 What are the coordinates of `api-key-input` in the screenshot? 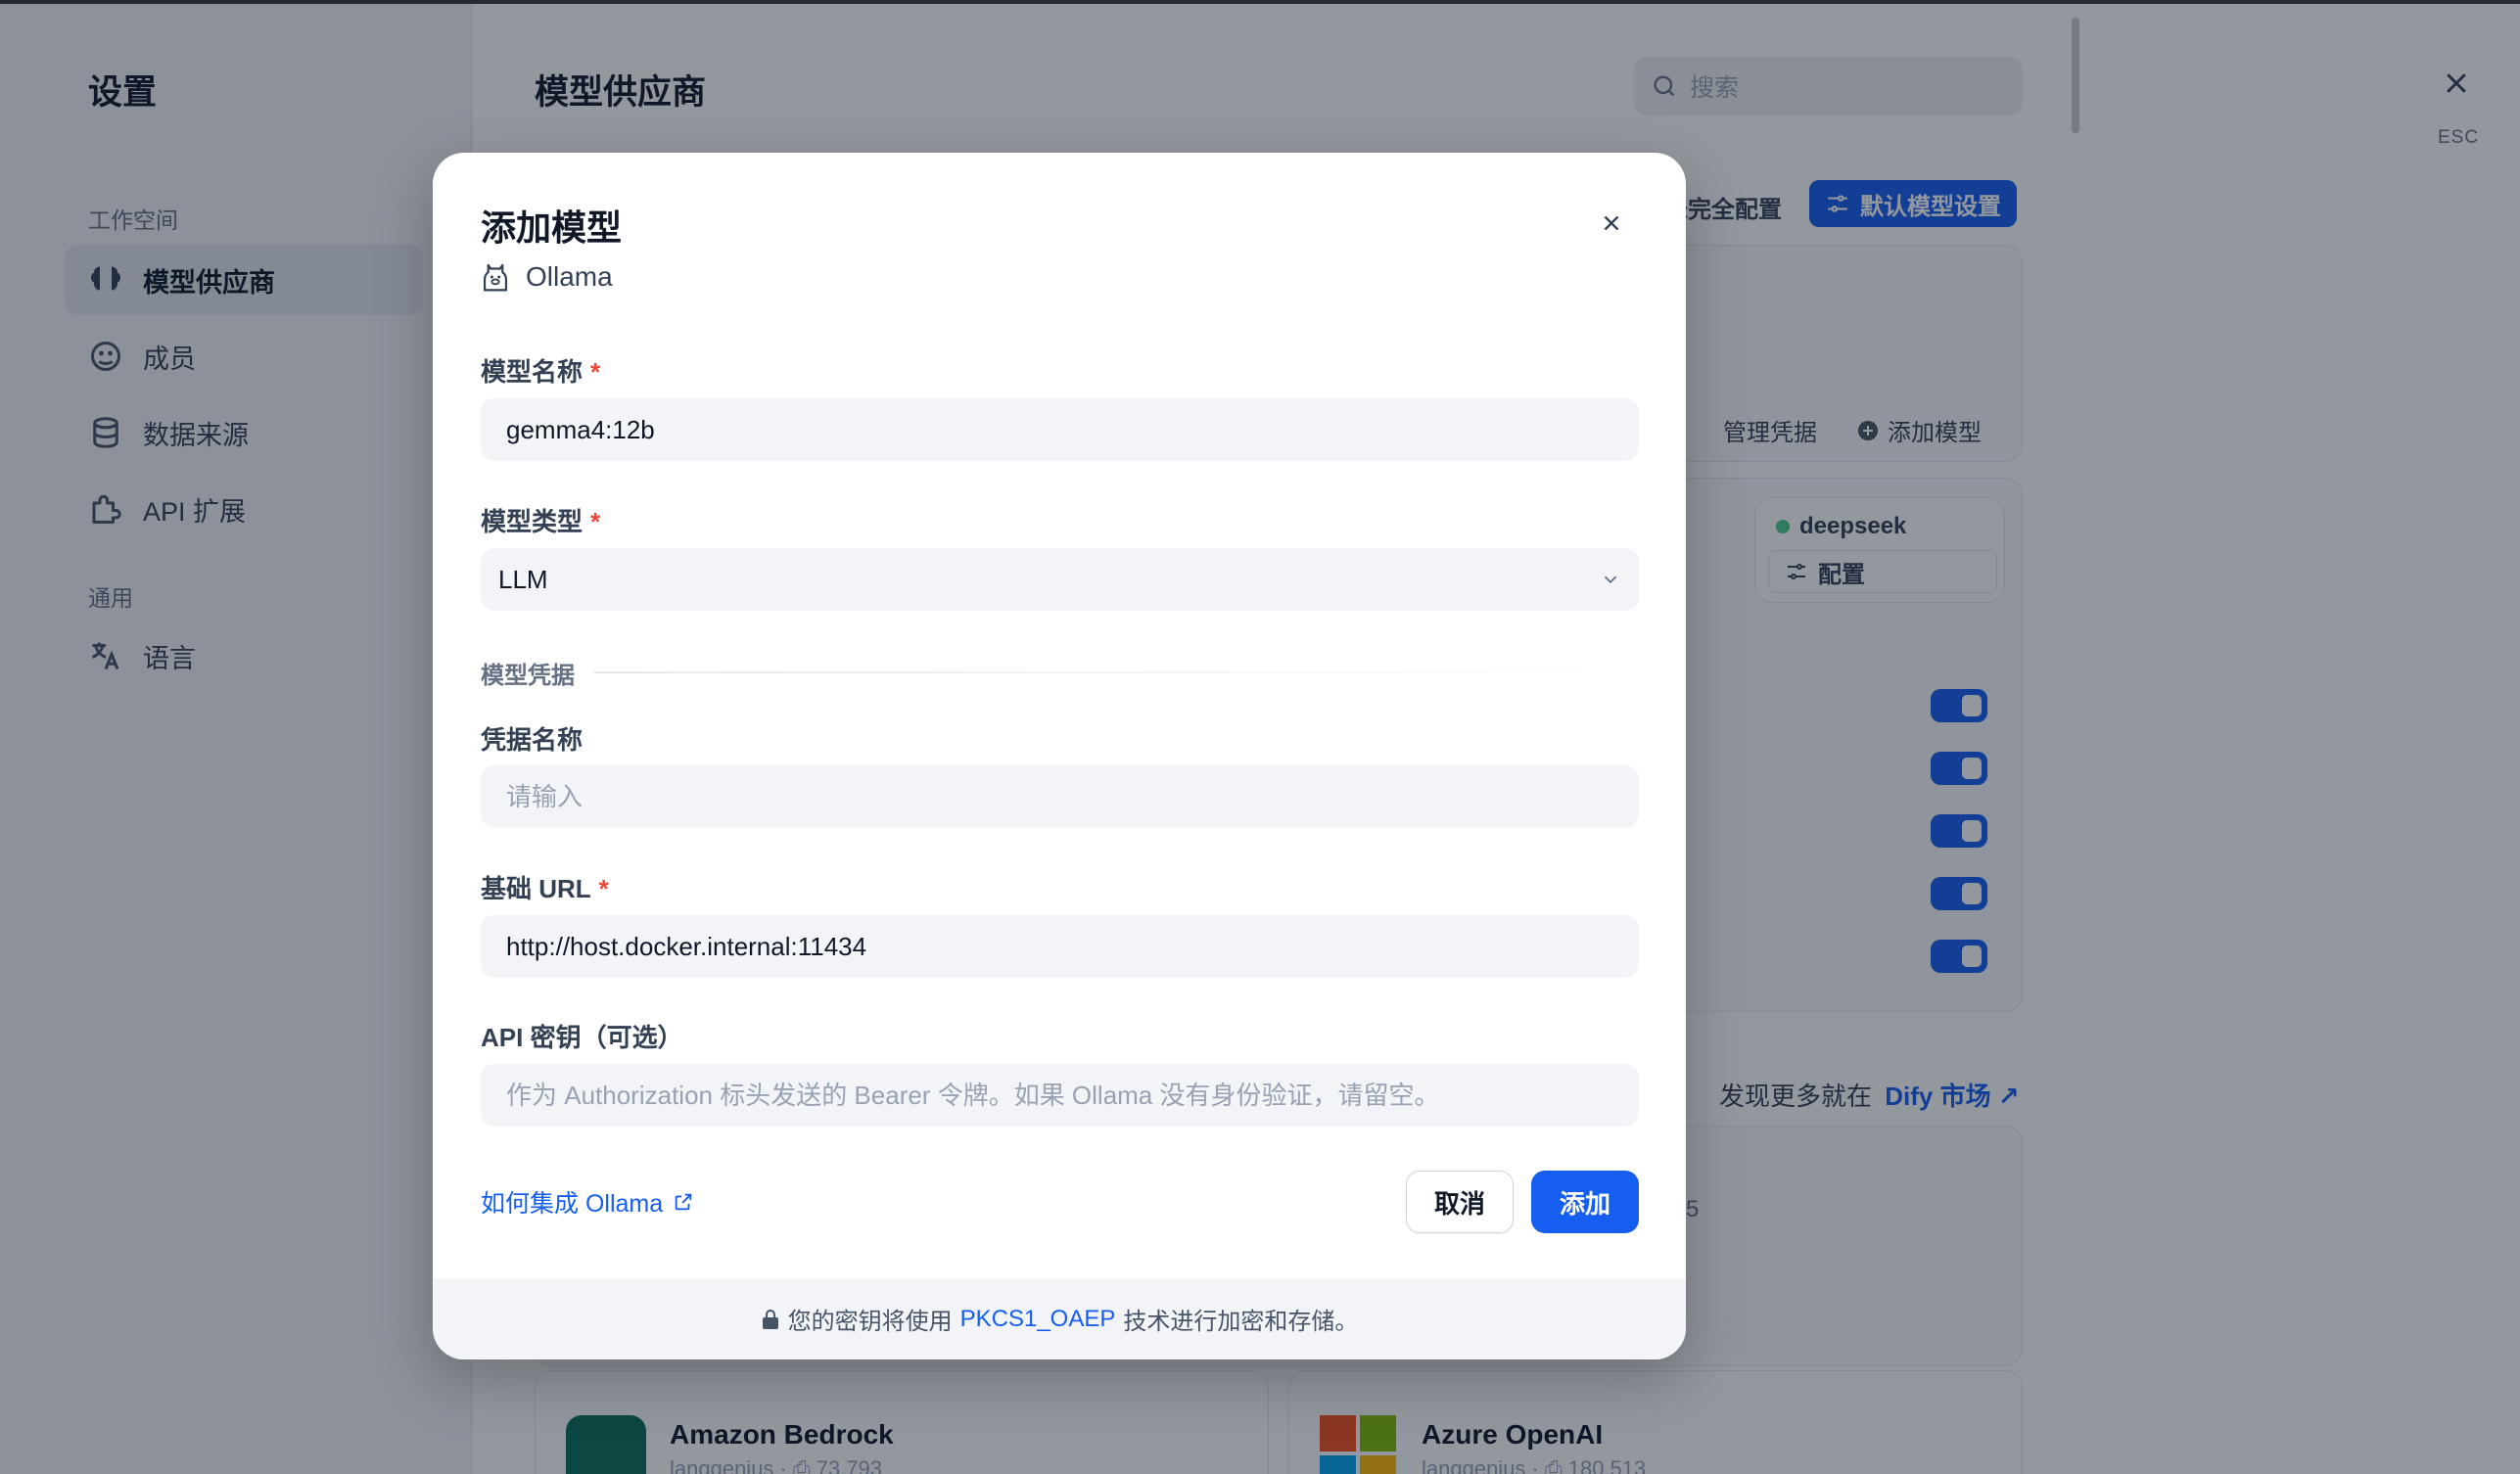 It's located at (1060, 1095).